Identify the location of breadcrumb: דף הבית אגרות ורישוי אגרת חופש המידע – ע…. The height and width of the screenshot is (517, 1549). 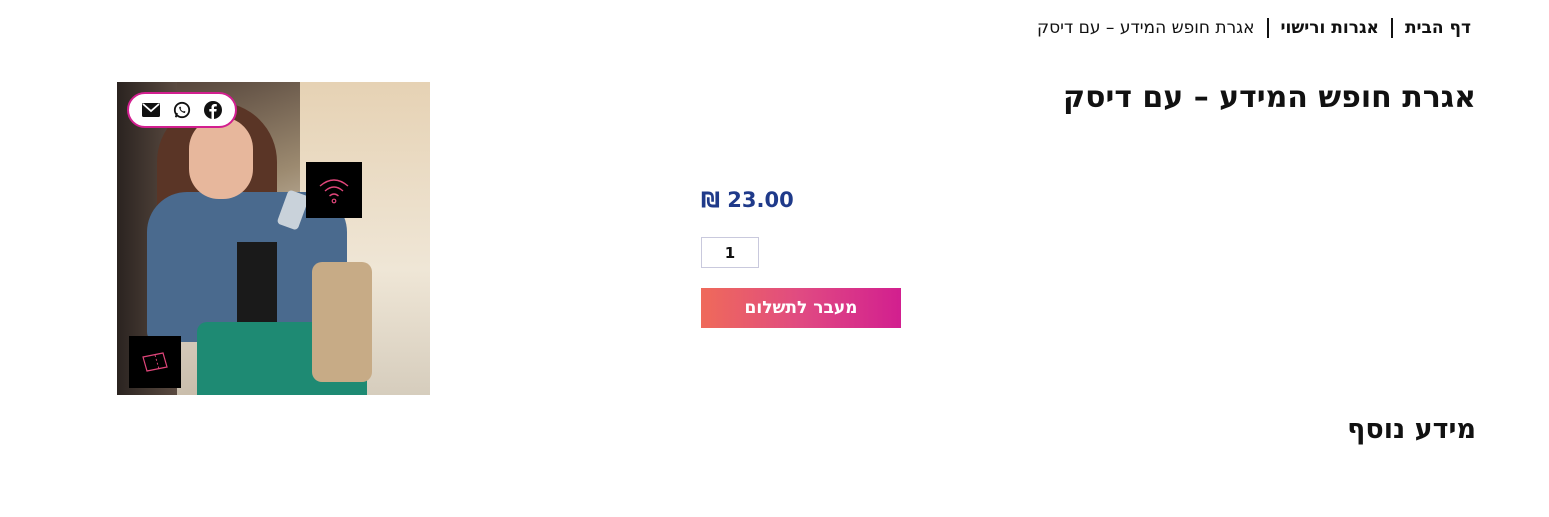
(1254, 28).